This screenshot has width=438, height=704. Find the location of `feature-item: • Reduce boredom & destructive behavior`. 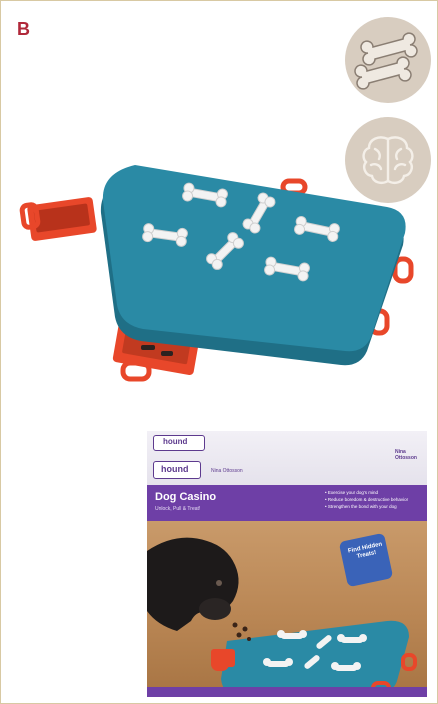

feature-item: • Reduce boredom & destructive behavior is located at coordinates (367, 499).